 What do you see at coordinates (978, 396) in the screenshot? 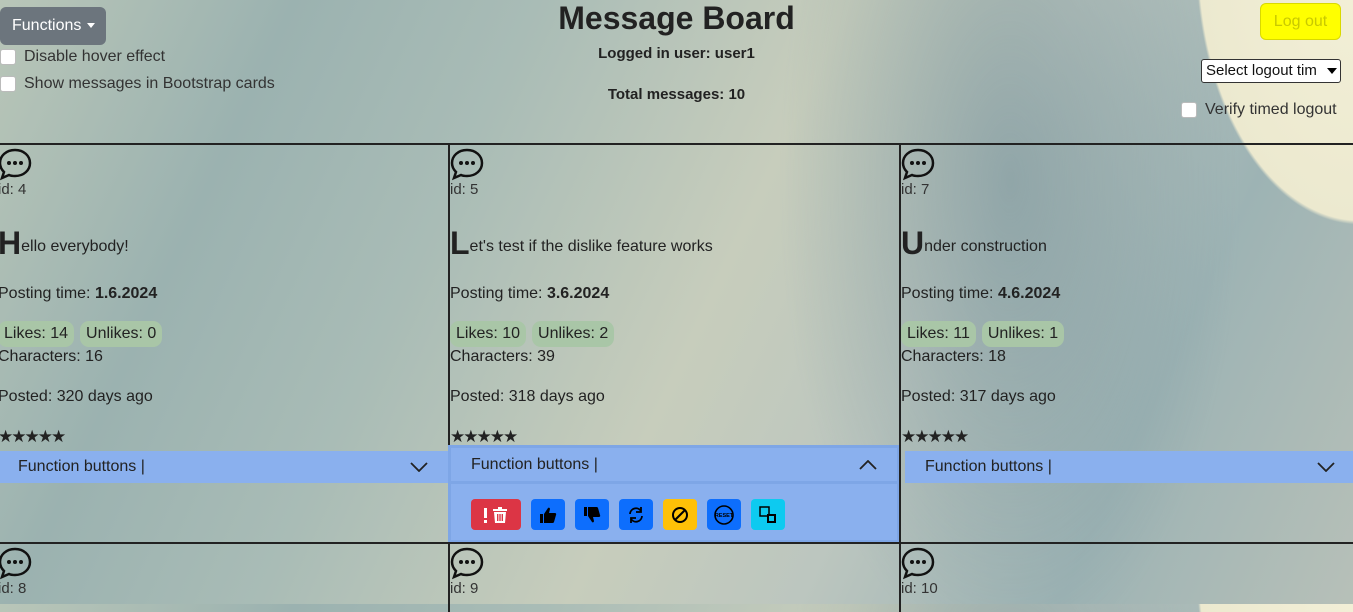
I see `posted-ago: Posted: 317 days ago` at bounding box center [978, 396].